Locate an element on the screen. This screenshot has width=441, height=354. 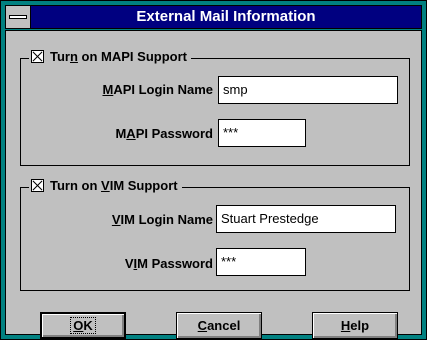
mapi-password-label: MAPI Password is located at coordinates (164, 133).